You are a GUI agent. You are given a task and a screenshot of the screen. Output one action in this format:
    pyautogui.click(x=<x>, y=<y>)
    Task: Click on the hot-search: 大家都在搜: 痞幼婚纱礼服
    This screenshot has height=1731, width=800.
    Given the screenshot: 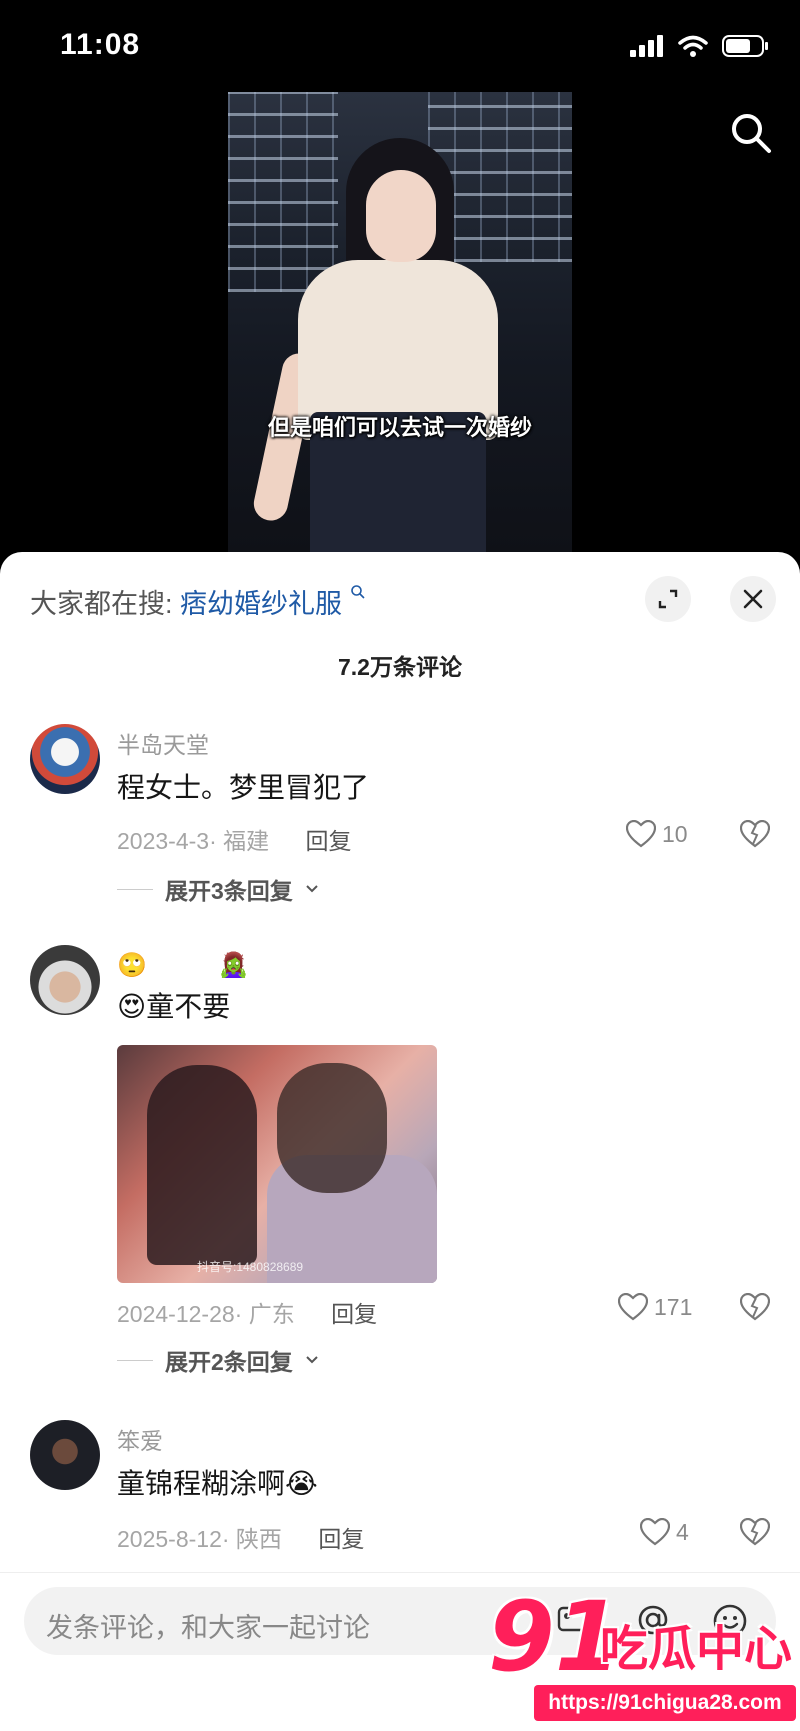 What is the action you would take?
    pyautogui.click(x=198, y=601)
    